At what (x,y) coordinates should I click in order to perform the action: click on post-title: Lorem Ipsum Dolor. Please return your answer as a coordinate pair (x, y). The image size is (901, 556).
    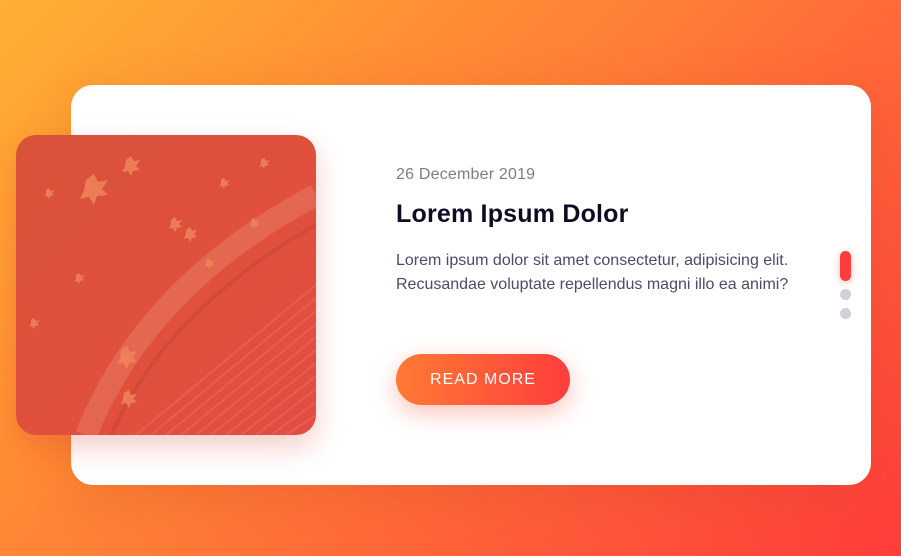
    Looking at the image, I should click on (512, 214).